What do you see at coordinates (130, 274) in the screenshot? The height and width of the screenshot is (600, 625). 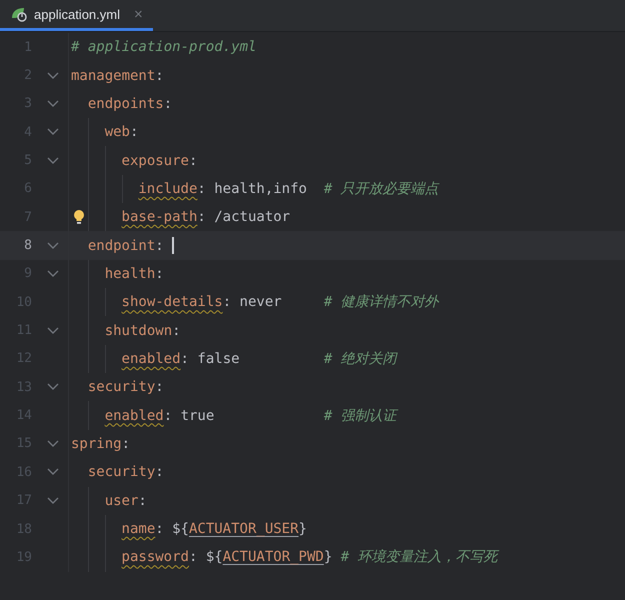 I see `yaml-key: health` at bounding box center [130, 274].